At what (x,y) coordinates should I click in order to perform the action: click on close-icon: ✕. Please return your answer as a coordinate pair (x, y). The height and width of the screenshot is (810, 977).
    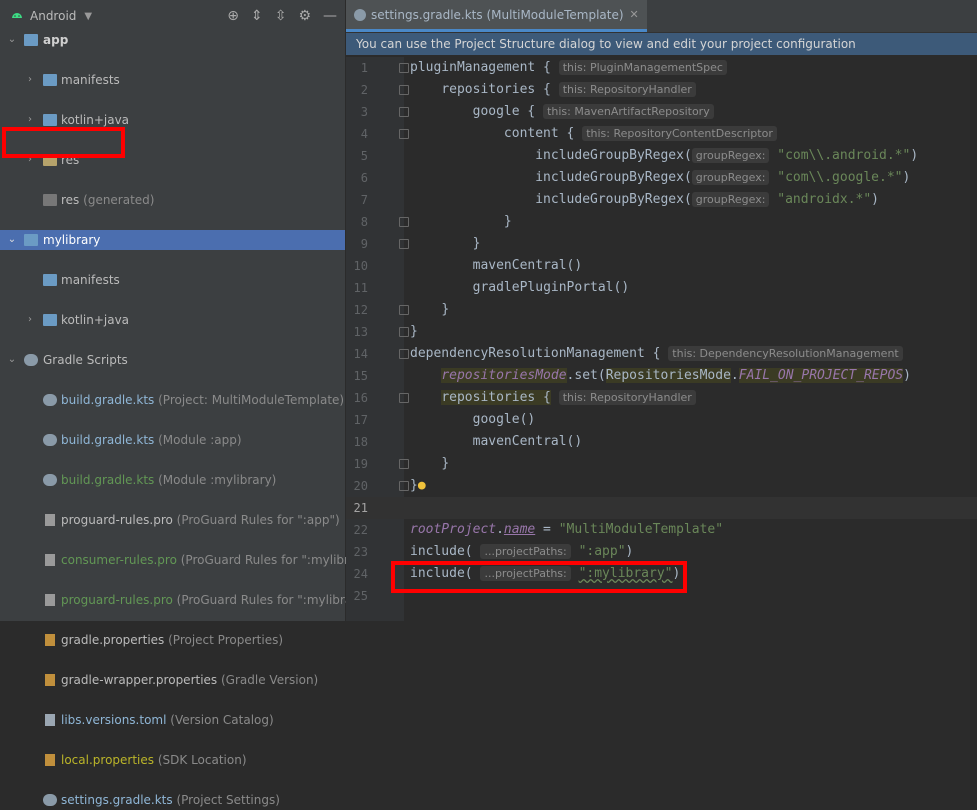
    Looking at the image, I should click on (634, 14).